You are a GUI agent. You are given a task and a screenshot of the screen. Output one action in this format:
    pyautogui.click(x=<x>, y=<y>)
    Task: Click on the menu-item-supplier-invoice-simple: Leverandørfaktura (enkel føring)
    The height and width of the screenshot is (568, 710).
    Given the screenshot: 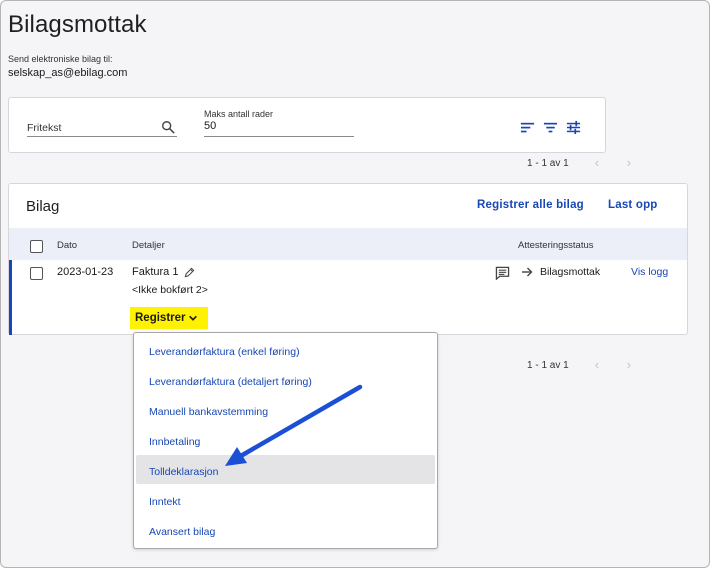 What is the action you would take?
    pyautogui.click(x=285, y=349)
    